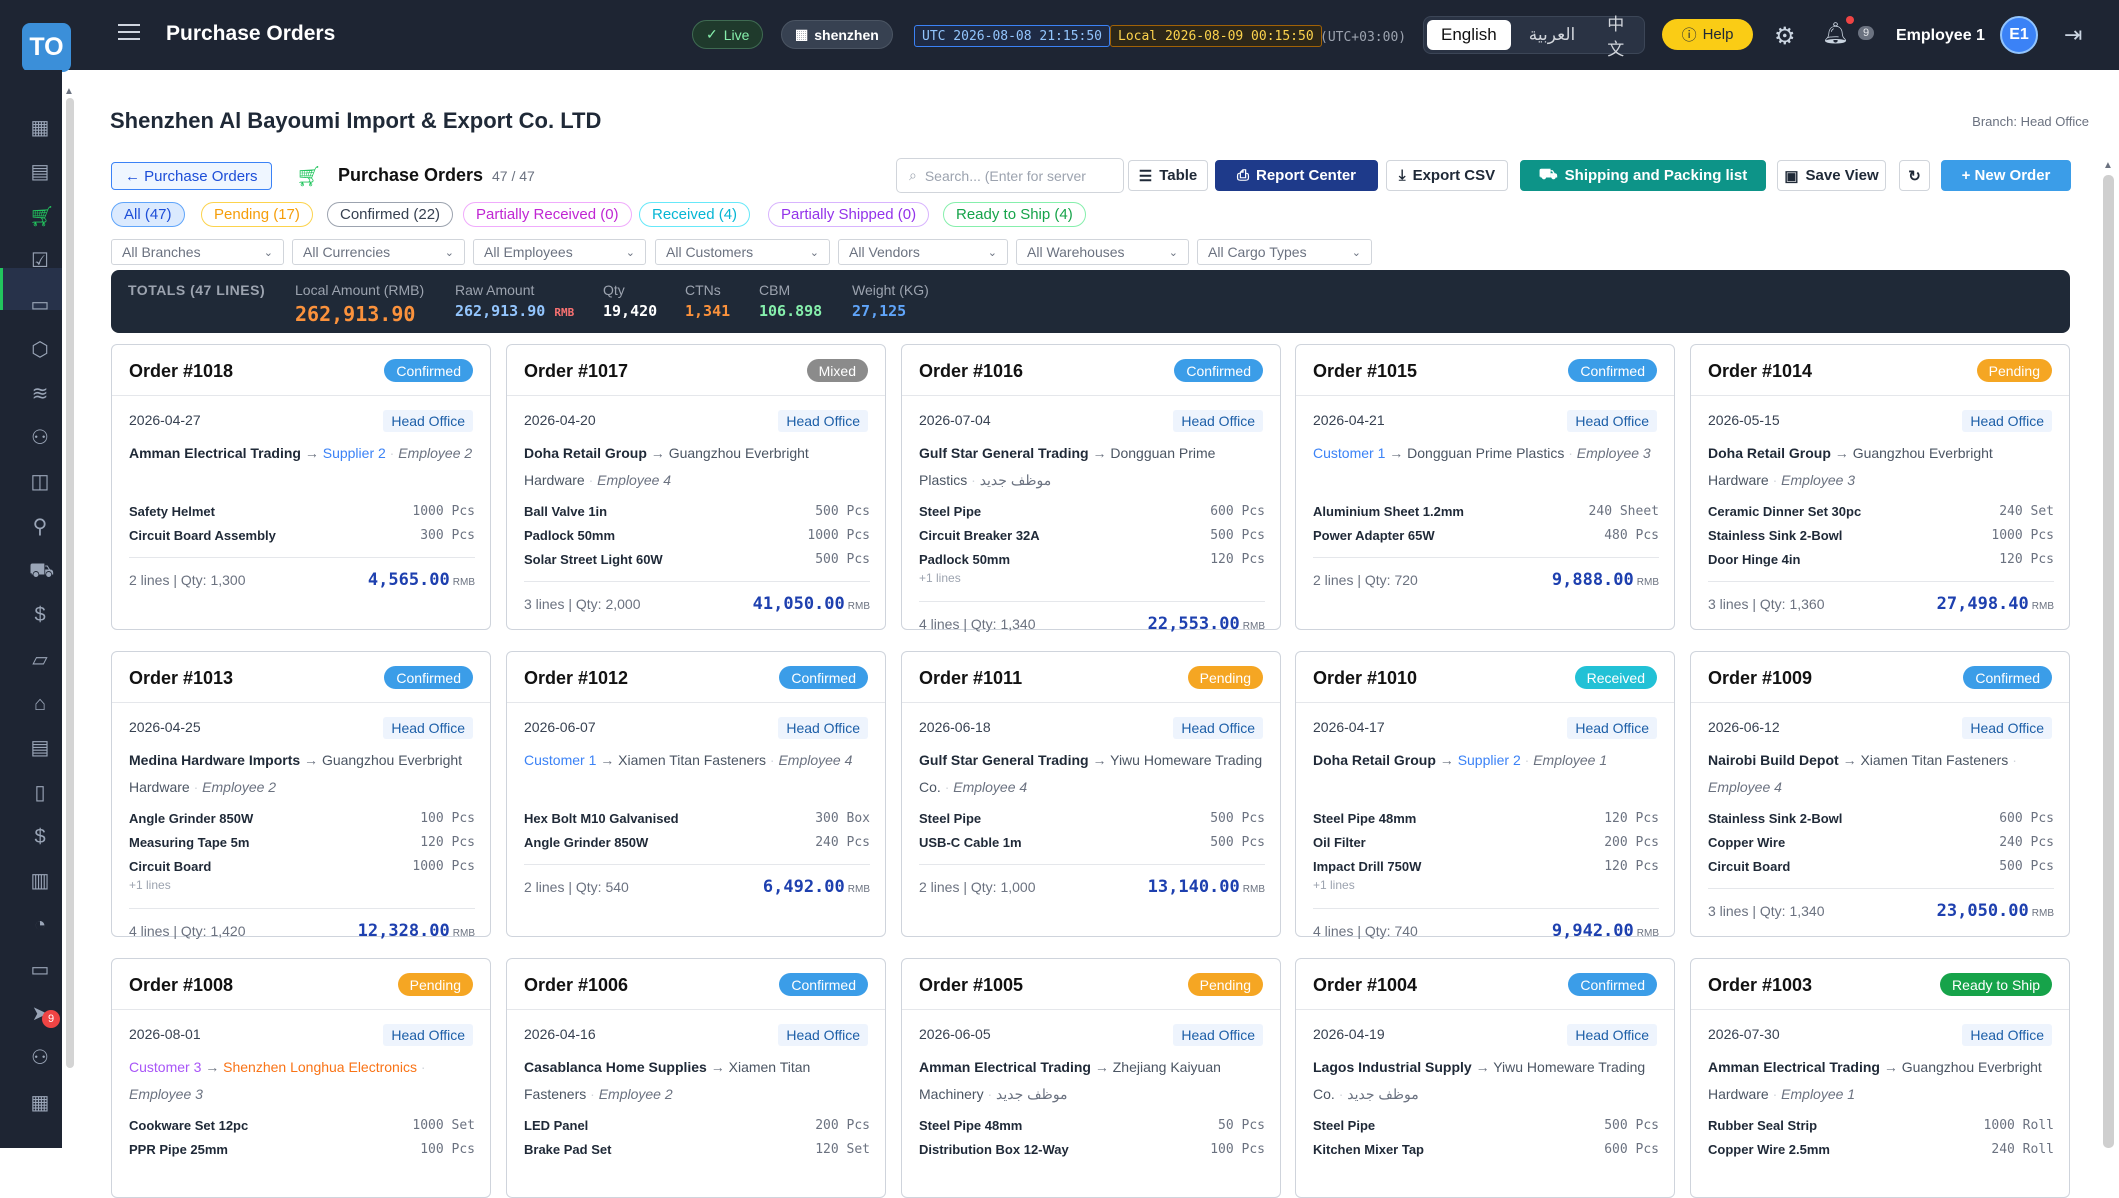 The image size is (2119, 1198). Describe the element at coordinates (1447, 175) in the screenshot. I see `export-csv-button: ⤓ Export CSV` at that location.